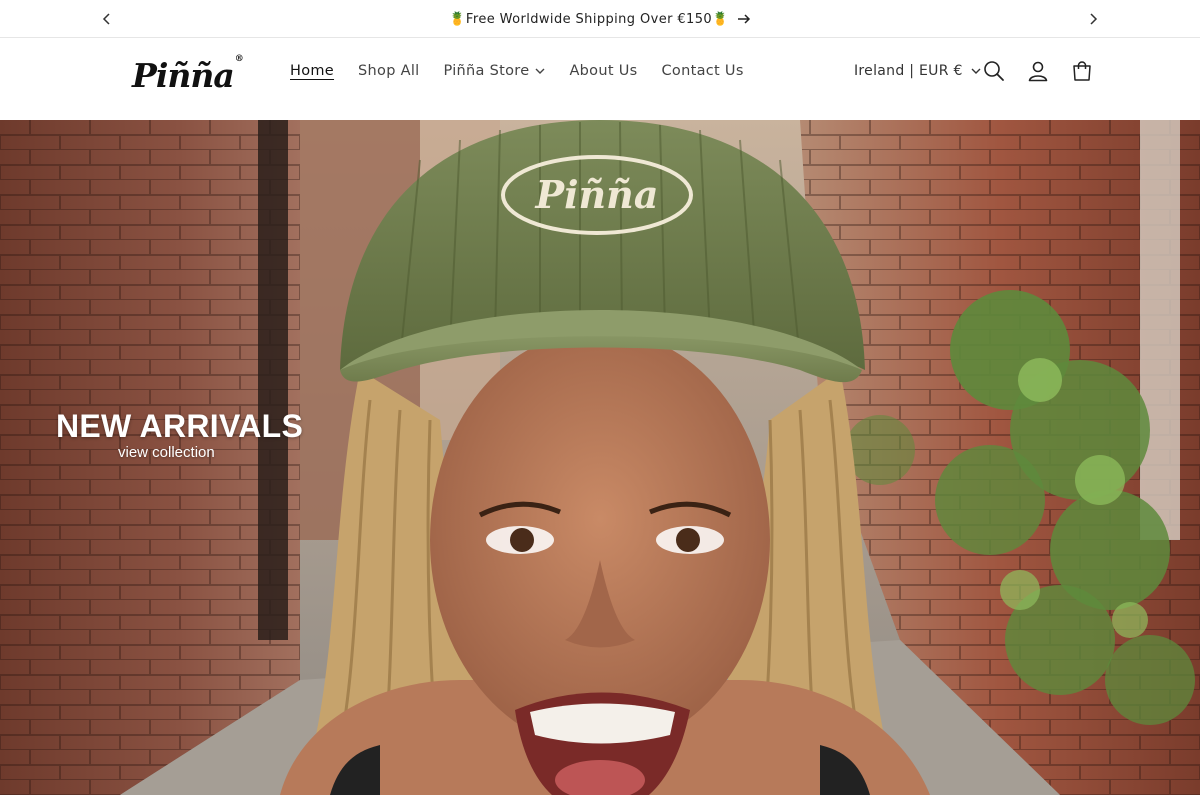 The width and height of the screenshot is (1200, 800). What do you see at coordinates (486, 71) in the screenshot?
I see `nav-pinna-store-label: Piñña Store` at bounding box center [486, 71].